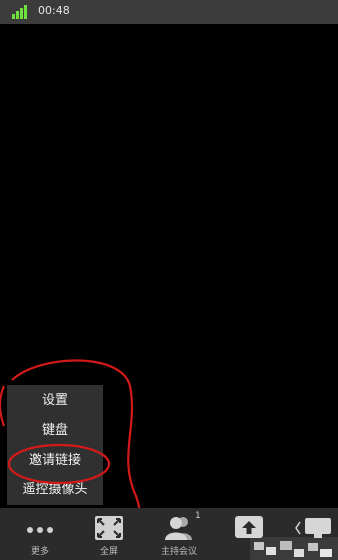 The width and height of the screenshot is (338, 560). I want to click on menu-item-invite-link: 邀请链接, so click(55, 461).